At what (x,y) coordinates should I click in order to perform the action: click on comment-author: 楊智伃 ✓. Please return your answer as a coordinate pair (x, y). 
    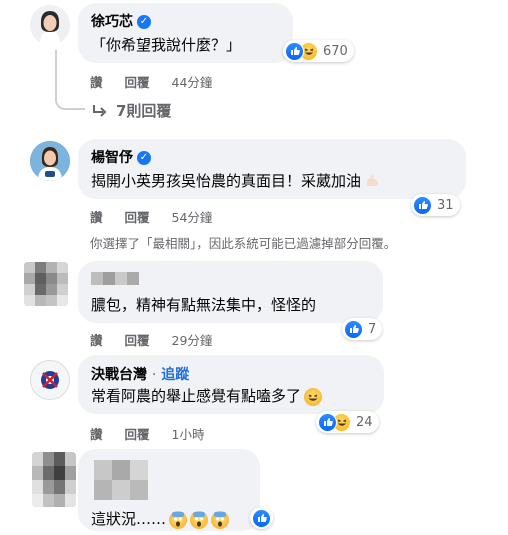
    Looking at the image, I should click on (121, 157).